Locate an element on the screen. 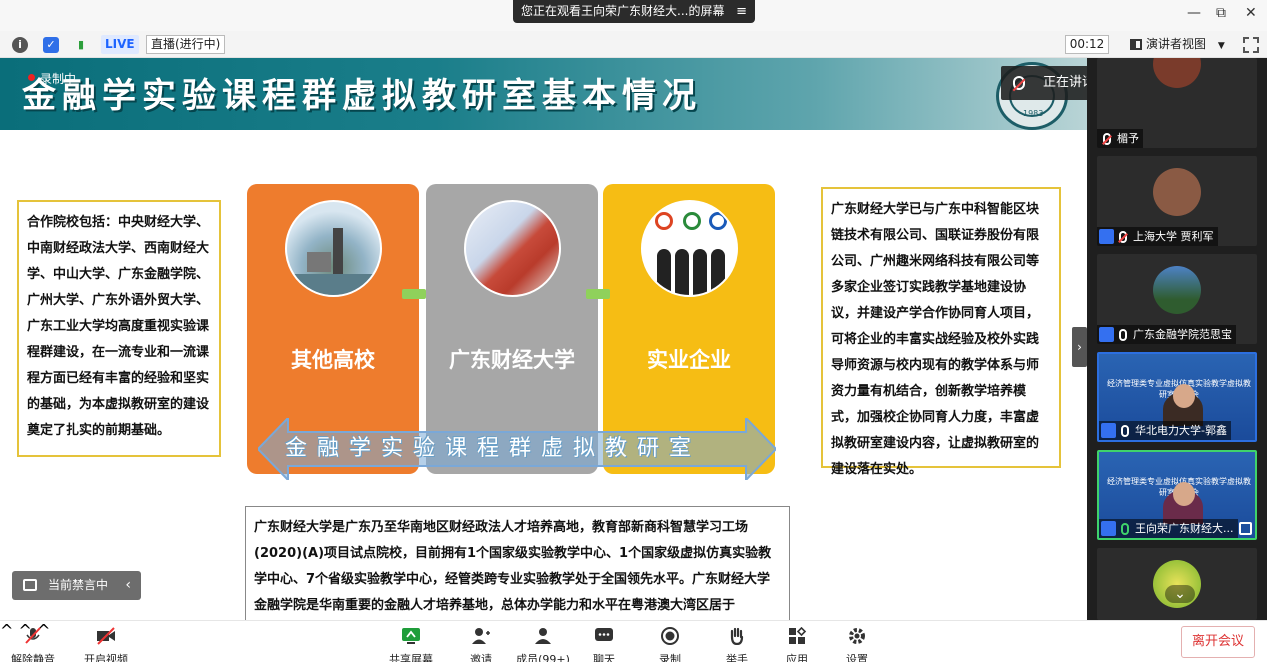  business-people-photo is located at coordinates (689, 248).